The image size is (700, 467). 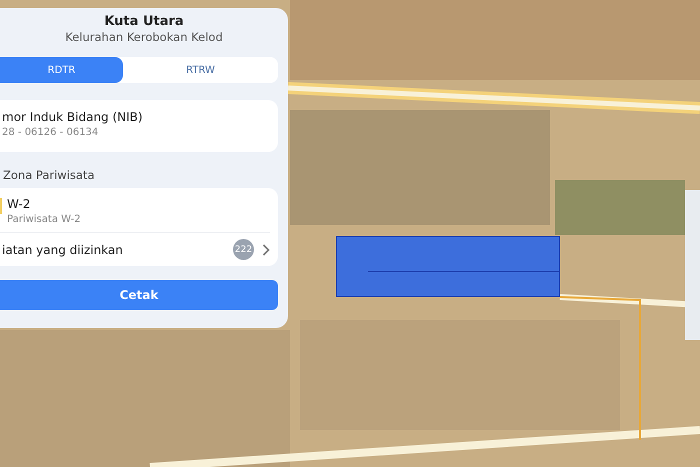 What do you see at coordinates (139, 295) in the screenshot?
I see `print-button: Cetak` at bounding box center [139, 295].